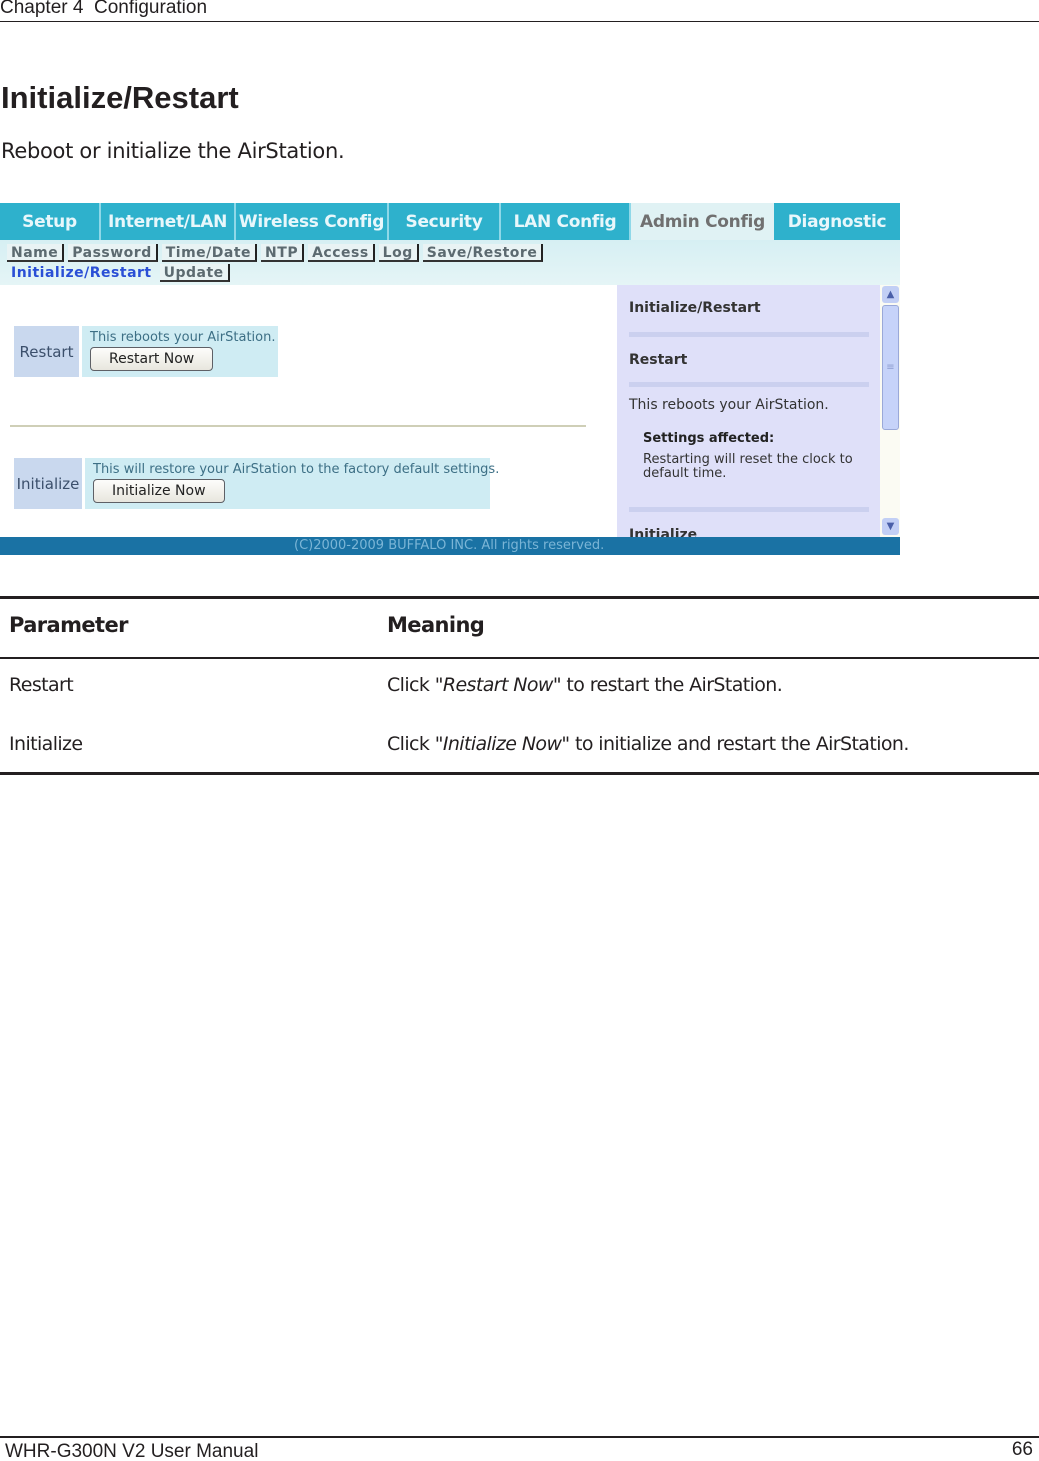 Image resolution: width=1039 pixels, height=1461 pixels. What do you see at coordinates (837, 221) in the screenshot?
I see `tab-diagnostic: Diagnostic` at bounding box center [837, 221].